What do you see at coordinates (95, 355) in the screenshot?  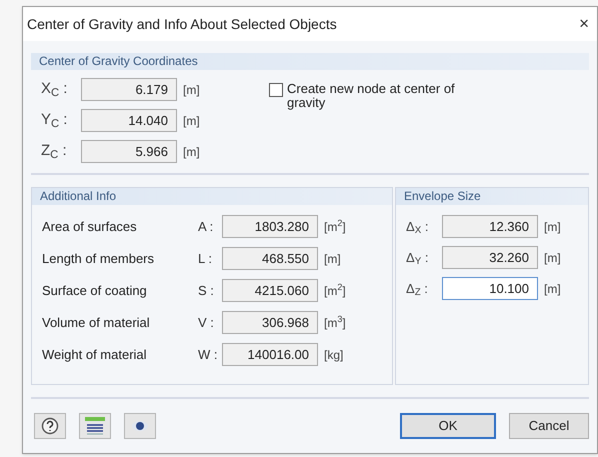 I see `property-label: Weight of material` at bounding box center [95, 355].